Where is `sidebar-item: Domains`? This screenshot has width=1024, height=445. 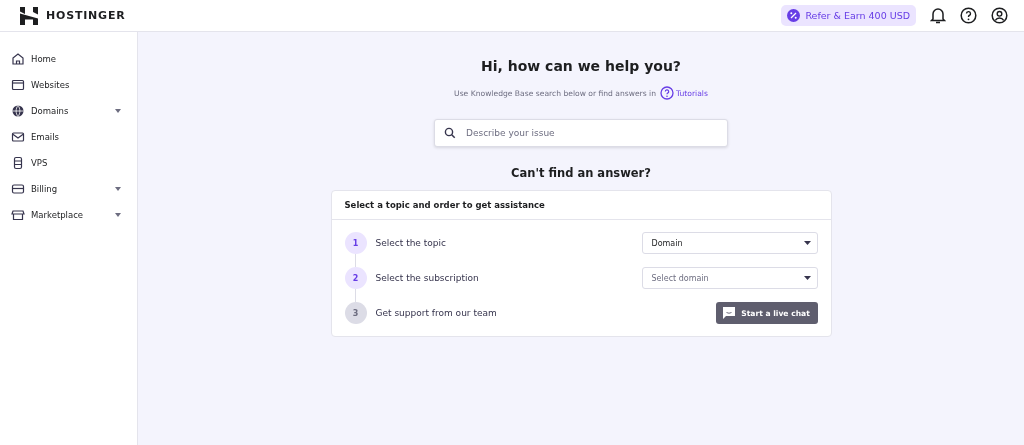
sidebar-item: Domains is located at coordinates (68, 111).